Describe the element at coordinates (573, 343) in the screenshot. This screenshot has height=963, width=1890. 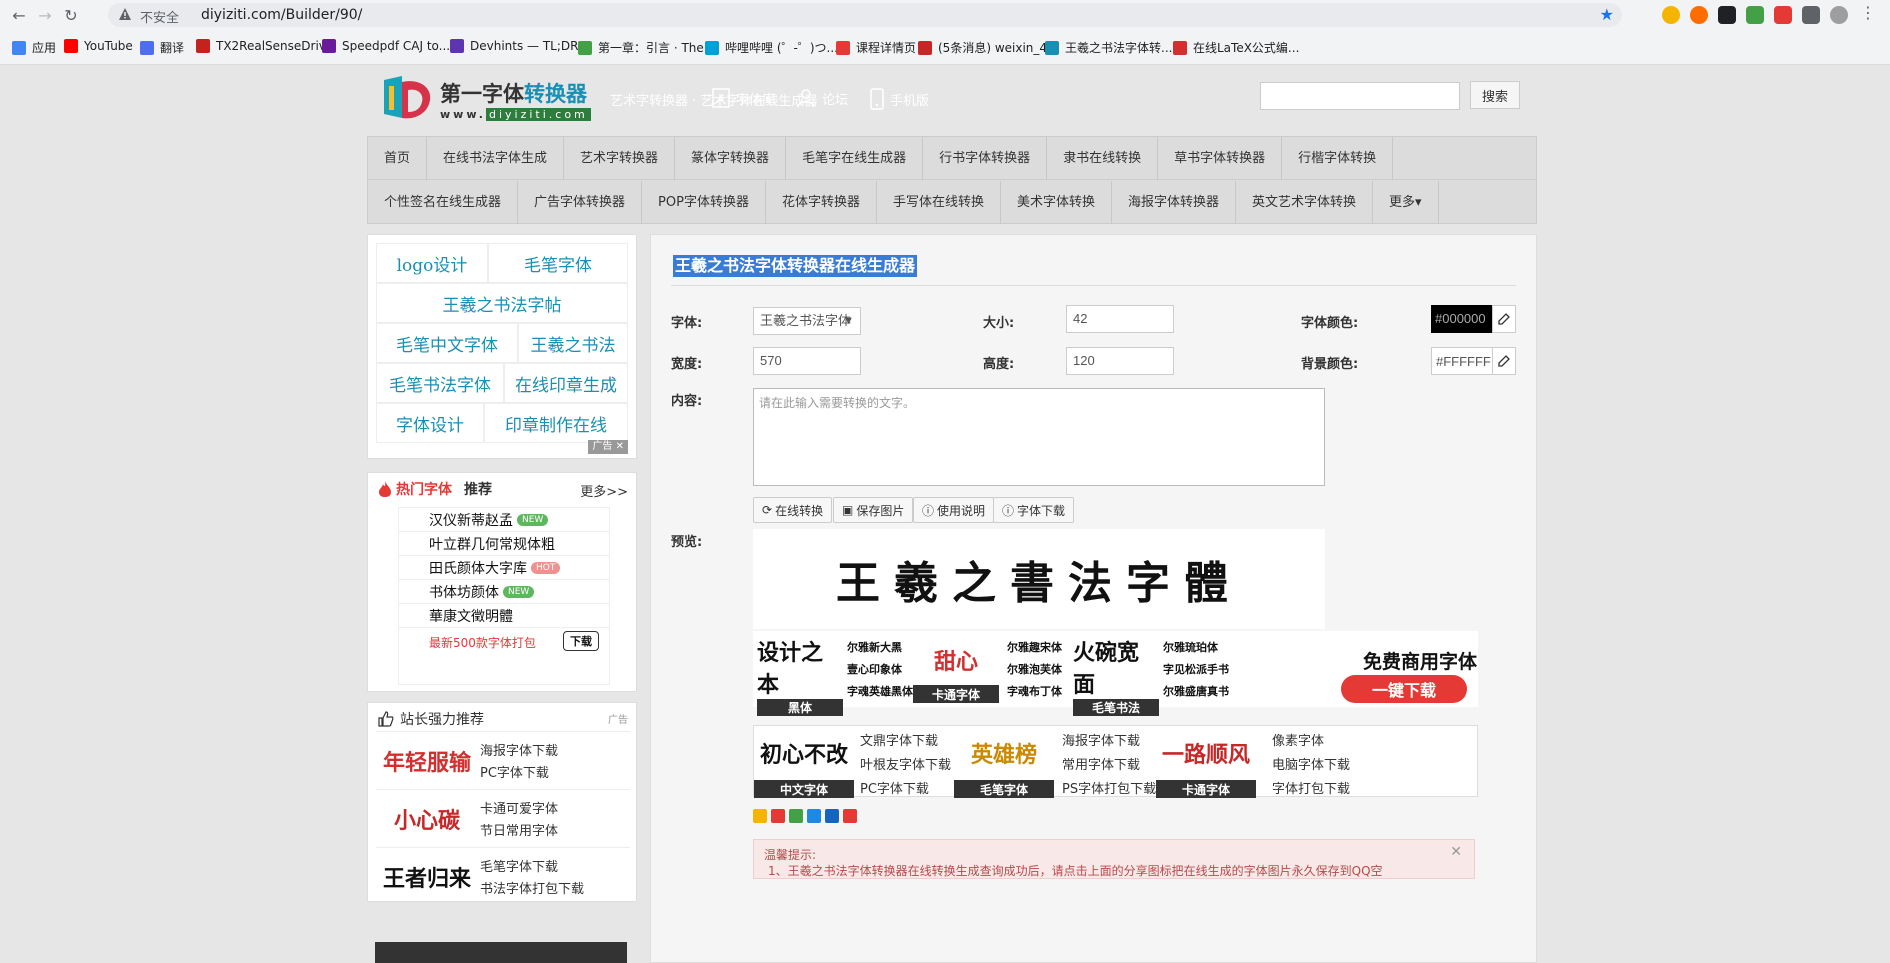
I see `tag-link: 王羲之书法` at that location.